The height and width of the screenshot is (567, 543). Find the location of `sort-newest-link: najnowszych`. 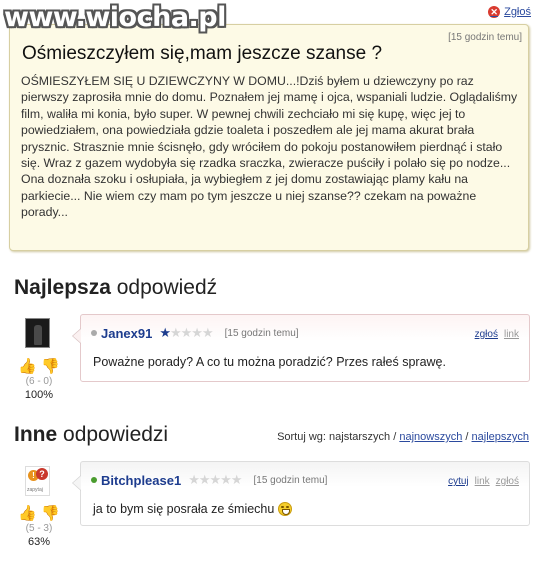

sort-newest-link: najnowszych is located at coordinates (430, 437).